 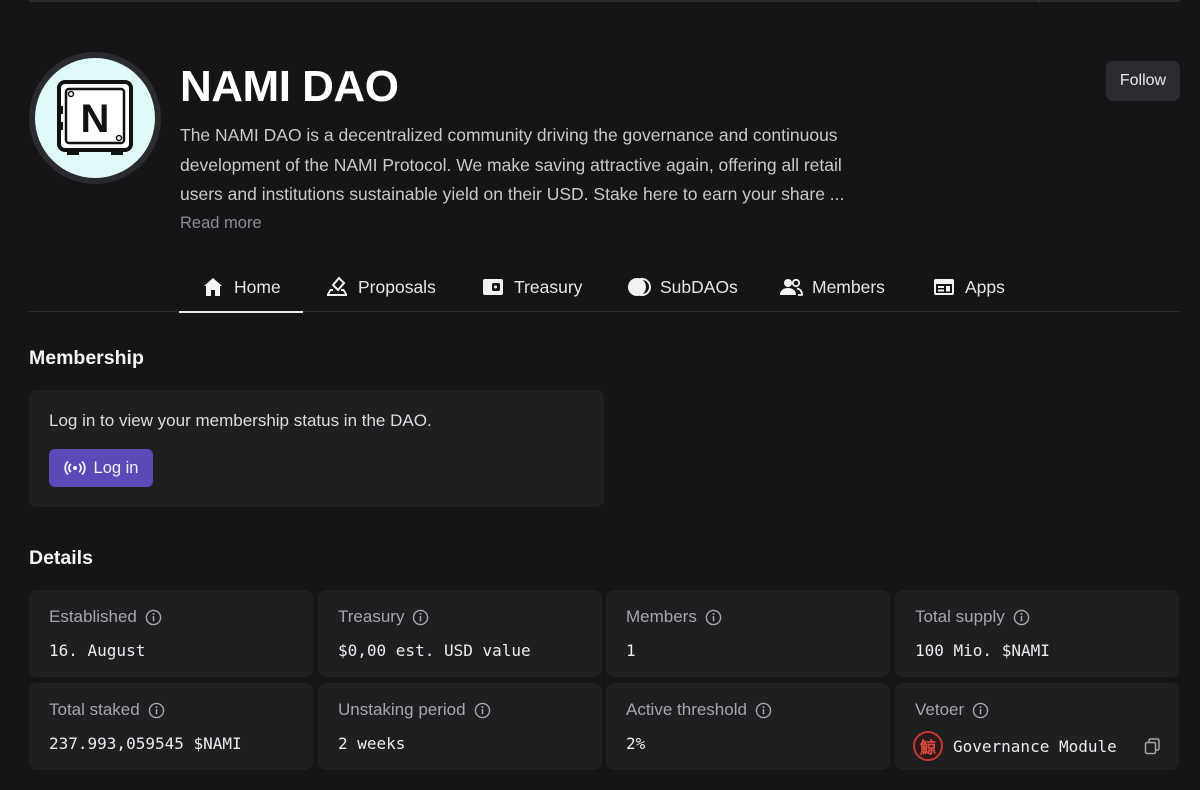 What do you see at coordinates (257, 286) in the screenshot?
I see `tab-label: Home` at bounding box center [257, 286].